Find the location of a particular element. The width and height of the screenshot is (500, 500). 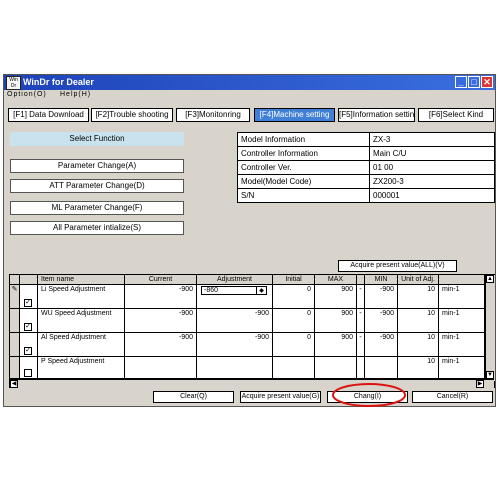

row-check-cell is located at coordinates (29, 368).